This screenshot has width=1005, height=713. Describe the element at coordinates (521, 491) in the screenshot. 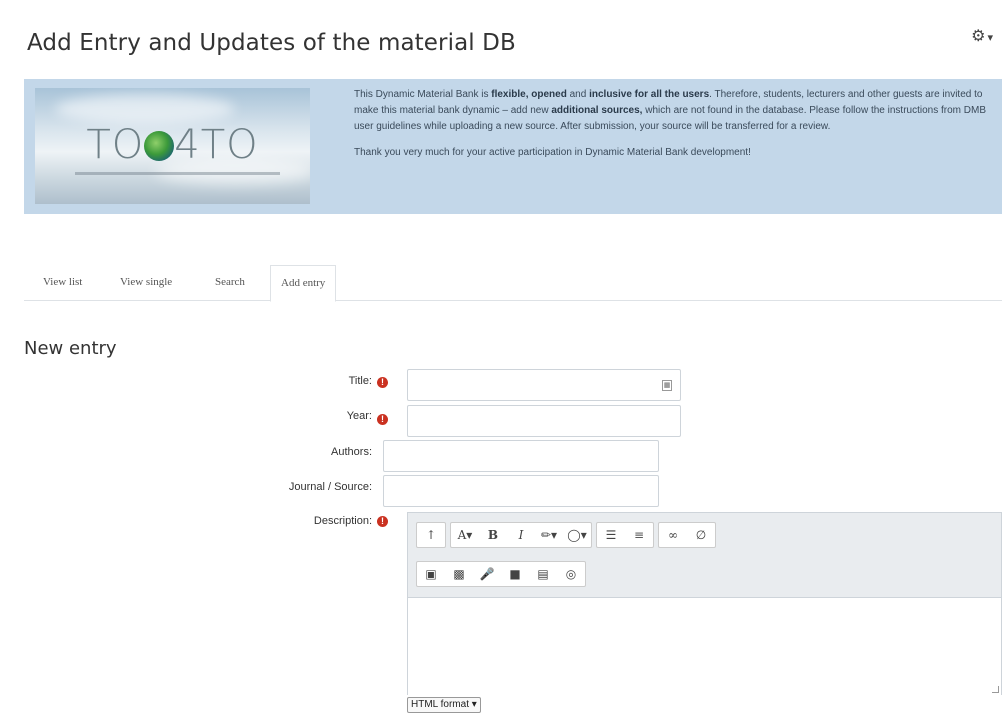

I see `journal-source-input` at that location.